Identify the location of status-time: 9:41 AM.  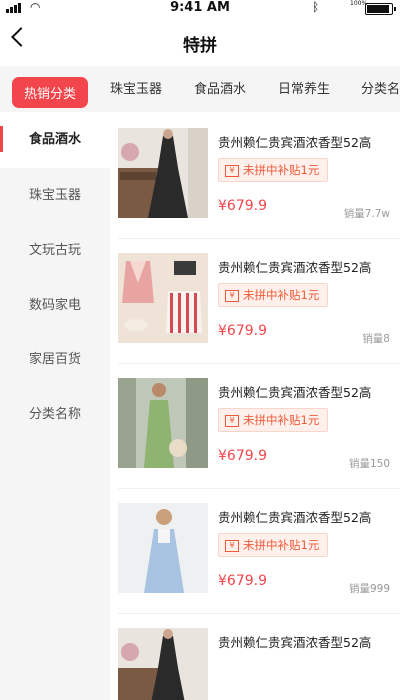
(200, 7).